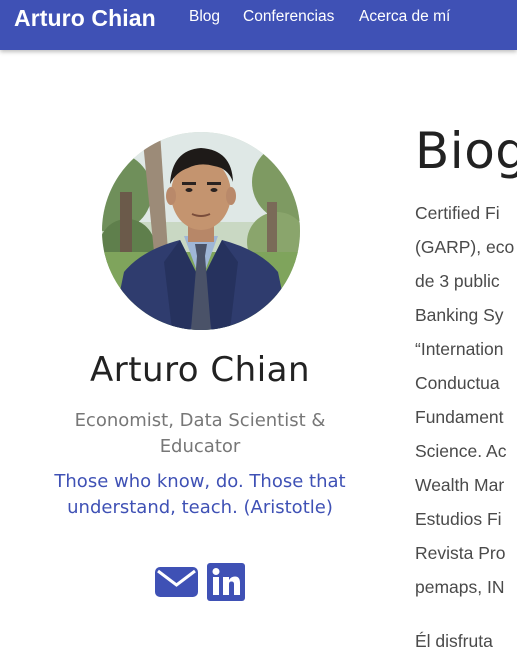  Describe the element at coordinates (85, 18) in the screenshot. I see `brand-link: Arturo Chian` at that location.